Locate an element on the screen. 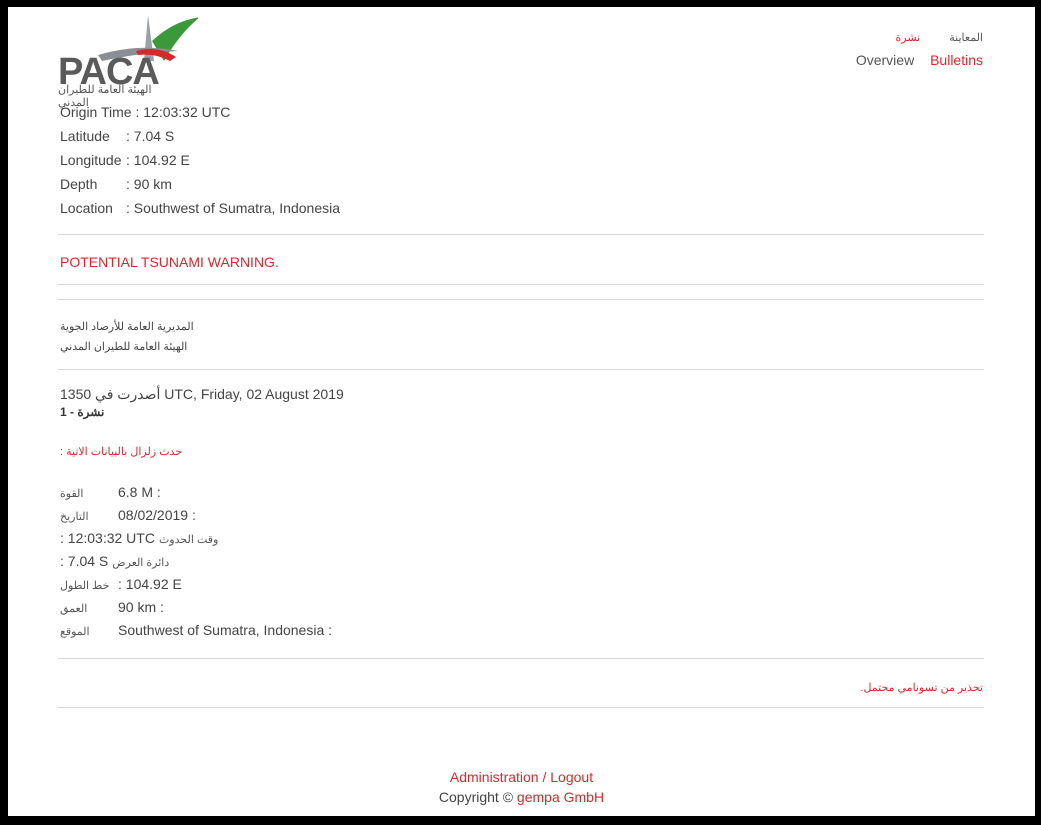 This screenshot has height=825, width=1041. latitude-row: Latitude : 7.04 S is located at coordinates (117, 136).